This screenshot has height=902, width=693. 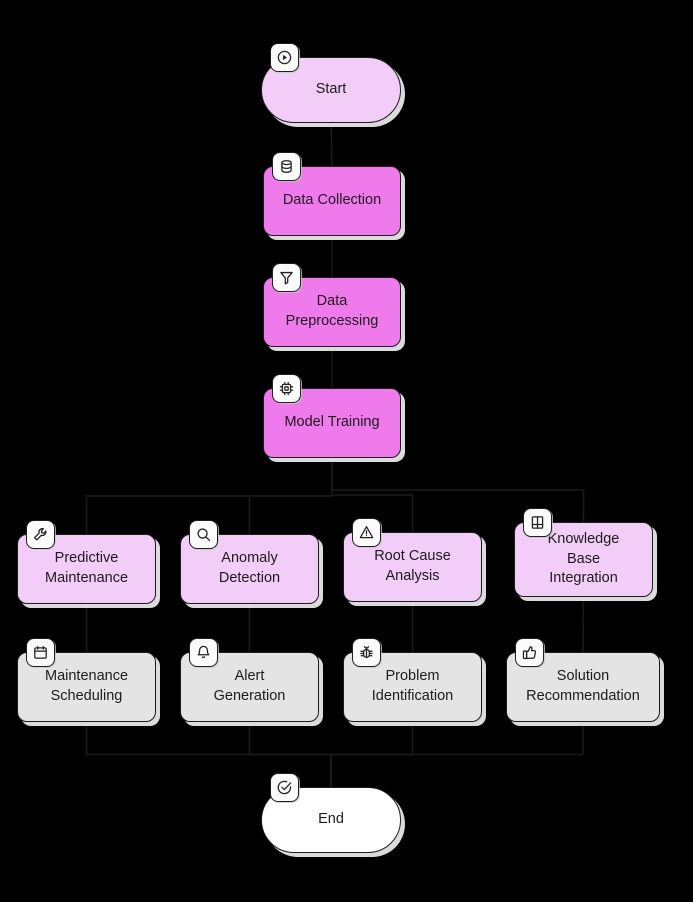 I want to click on node-maintenance-scheduling: Maintenance Scheduling, so click(x=86, y=680).